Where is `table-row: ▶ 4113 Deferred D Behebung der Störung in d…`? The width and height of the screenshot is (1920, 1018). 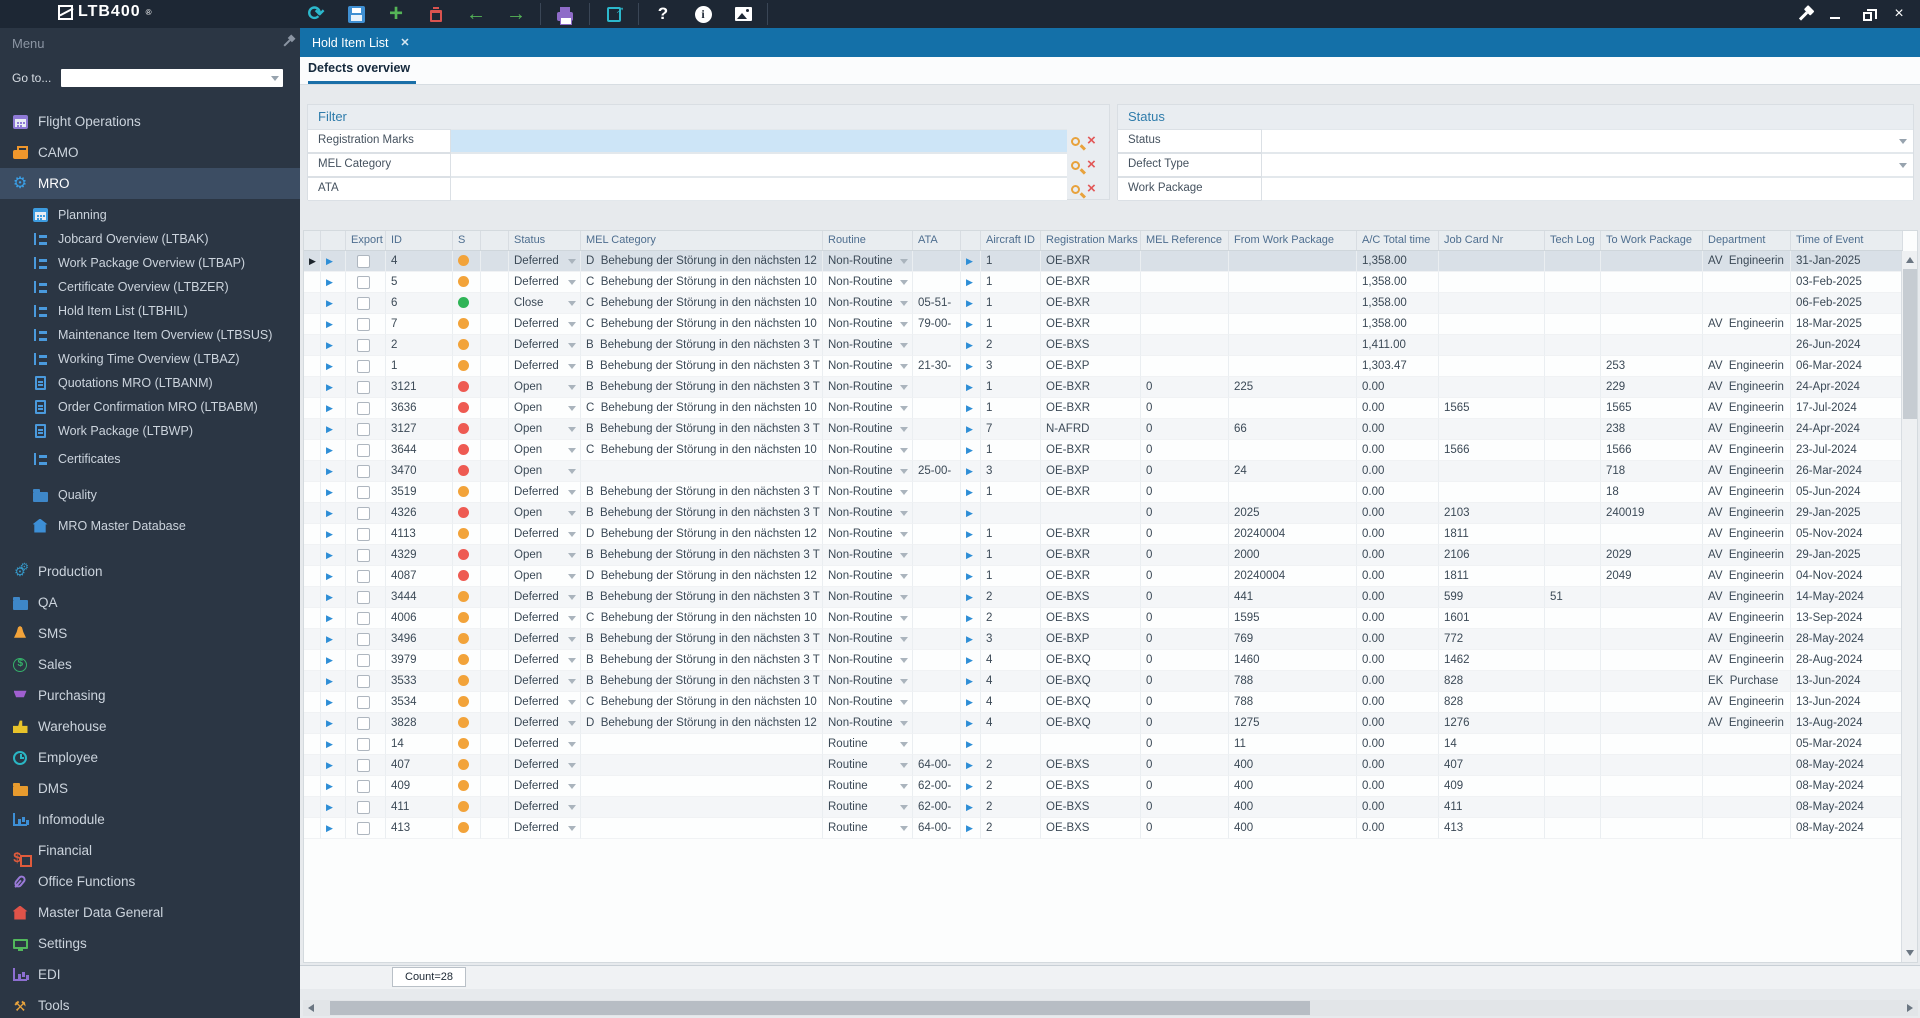 table-row: ▶ 4113 Deferred D Behebung der Störung in d… is located at coordinates (1103, 534).